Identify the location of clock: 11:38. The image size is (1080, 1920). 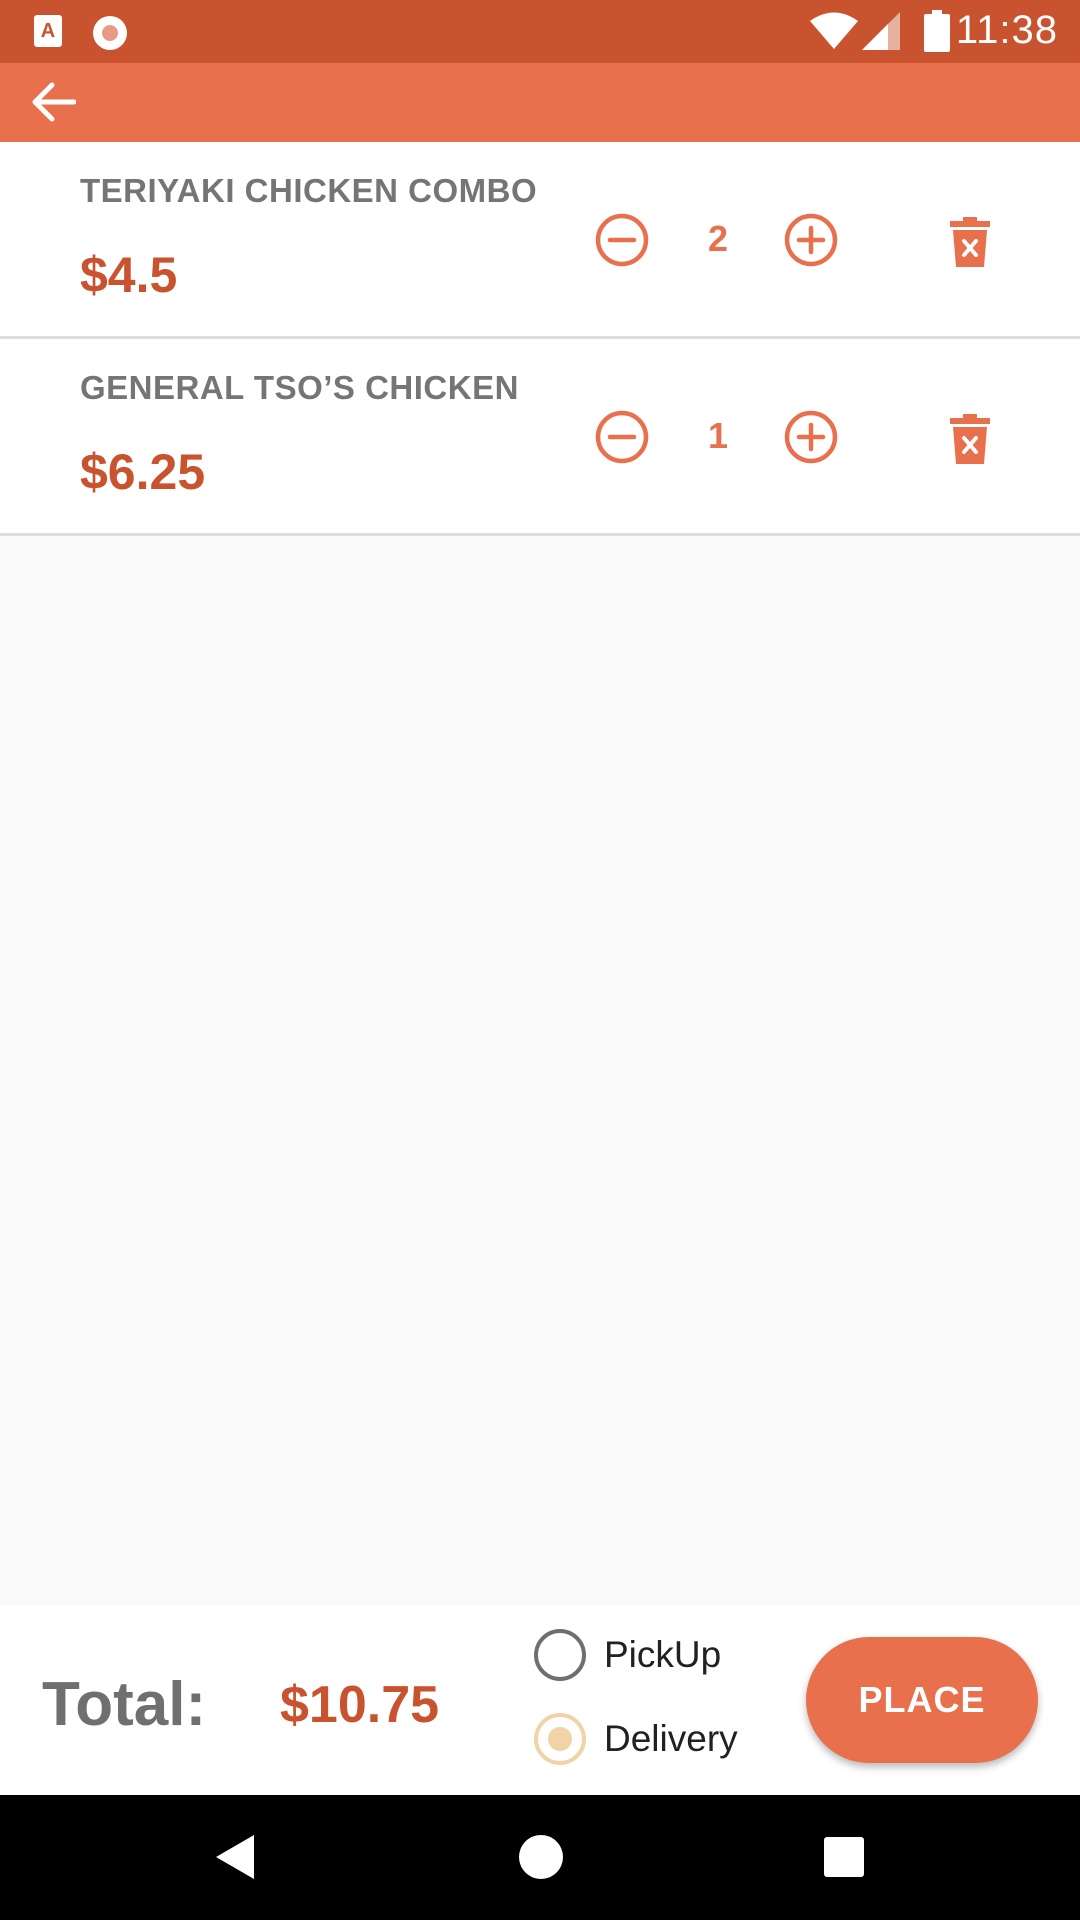
(1006, 30).